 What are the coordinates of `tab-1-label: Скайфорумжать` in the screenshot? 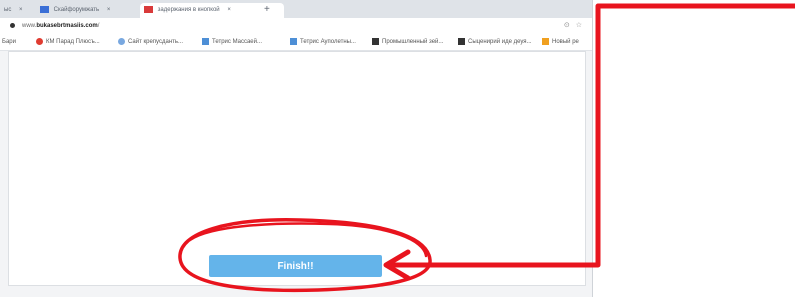 It's located at (76, 10).